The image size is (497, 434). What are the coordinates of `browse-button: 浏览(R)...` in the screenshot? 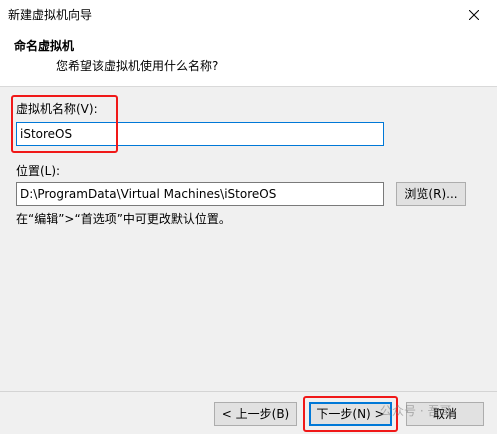 It's located at (431, 194).